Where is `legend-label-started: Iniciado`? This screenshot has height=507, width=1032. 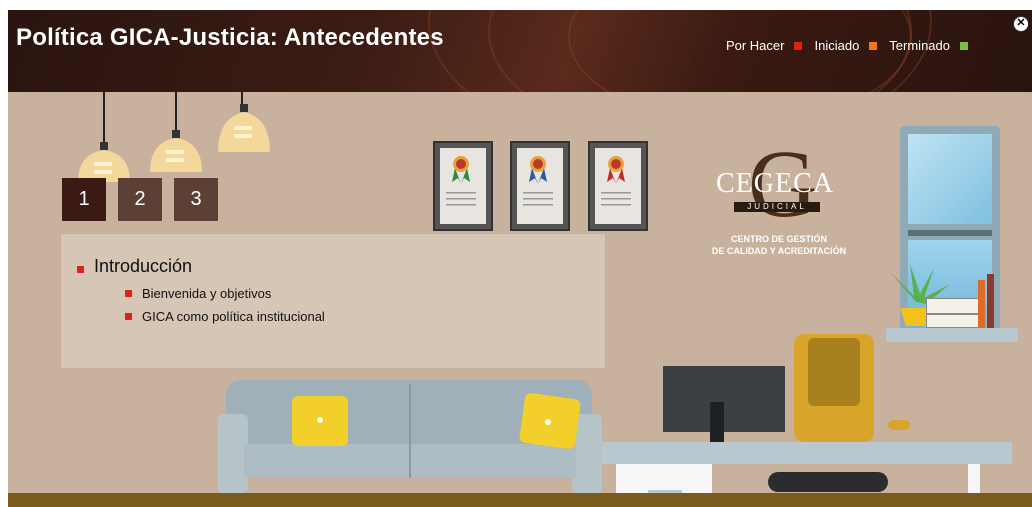
legend-label-started: Iniciado is located at coordinates (837, 45).